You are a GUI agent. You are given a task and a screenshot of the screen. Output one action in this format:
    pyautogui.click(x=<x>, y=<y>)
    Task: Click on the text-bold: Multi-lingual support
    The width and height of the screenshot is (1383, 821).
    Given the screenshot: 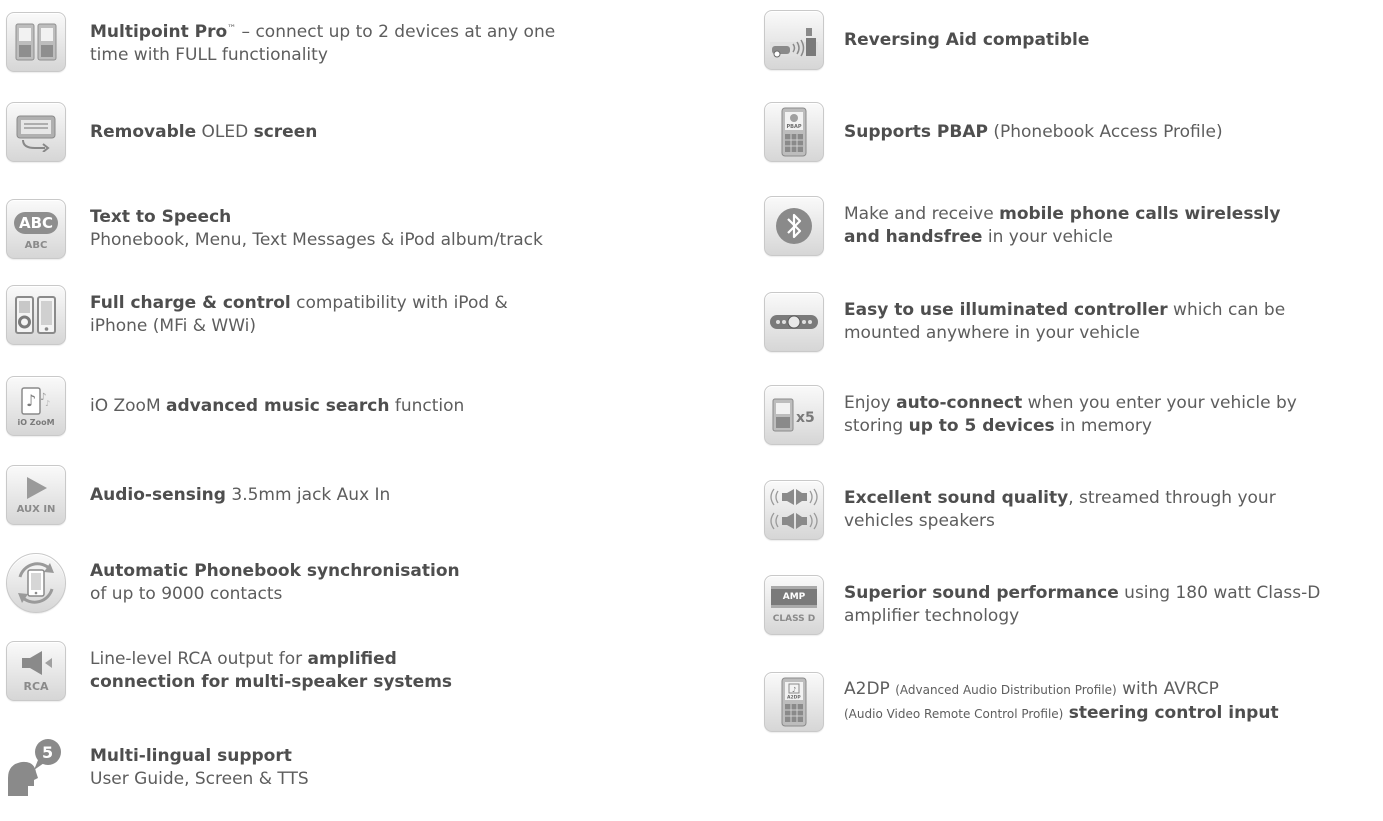 What is the action you would take?
    pyautogui.click(x=191, y=756)
    